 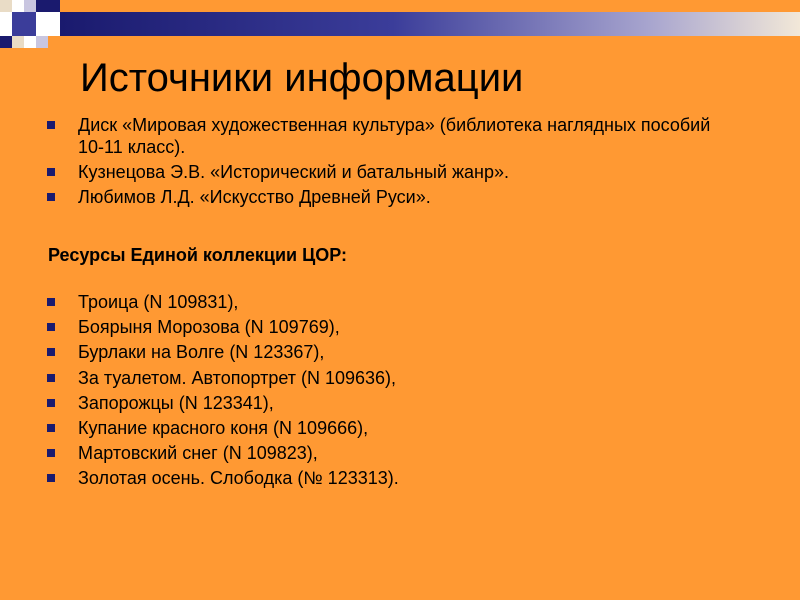 What do you see at coordinates (158, 302) in the screenshot?
I see `list-item-text: Троица (N 109831),` at bounding box center [158, 302].